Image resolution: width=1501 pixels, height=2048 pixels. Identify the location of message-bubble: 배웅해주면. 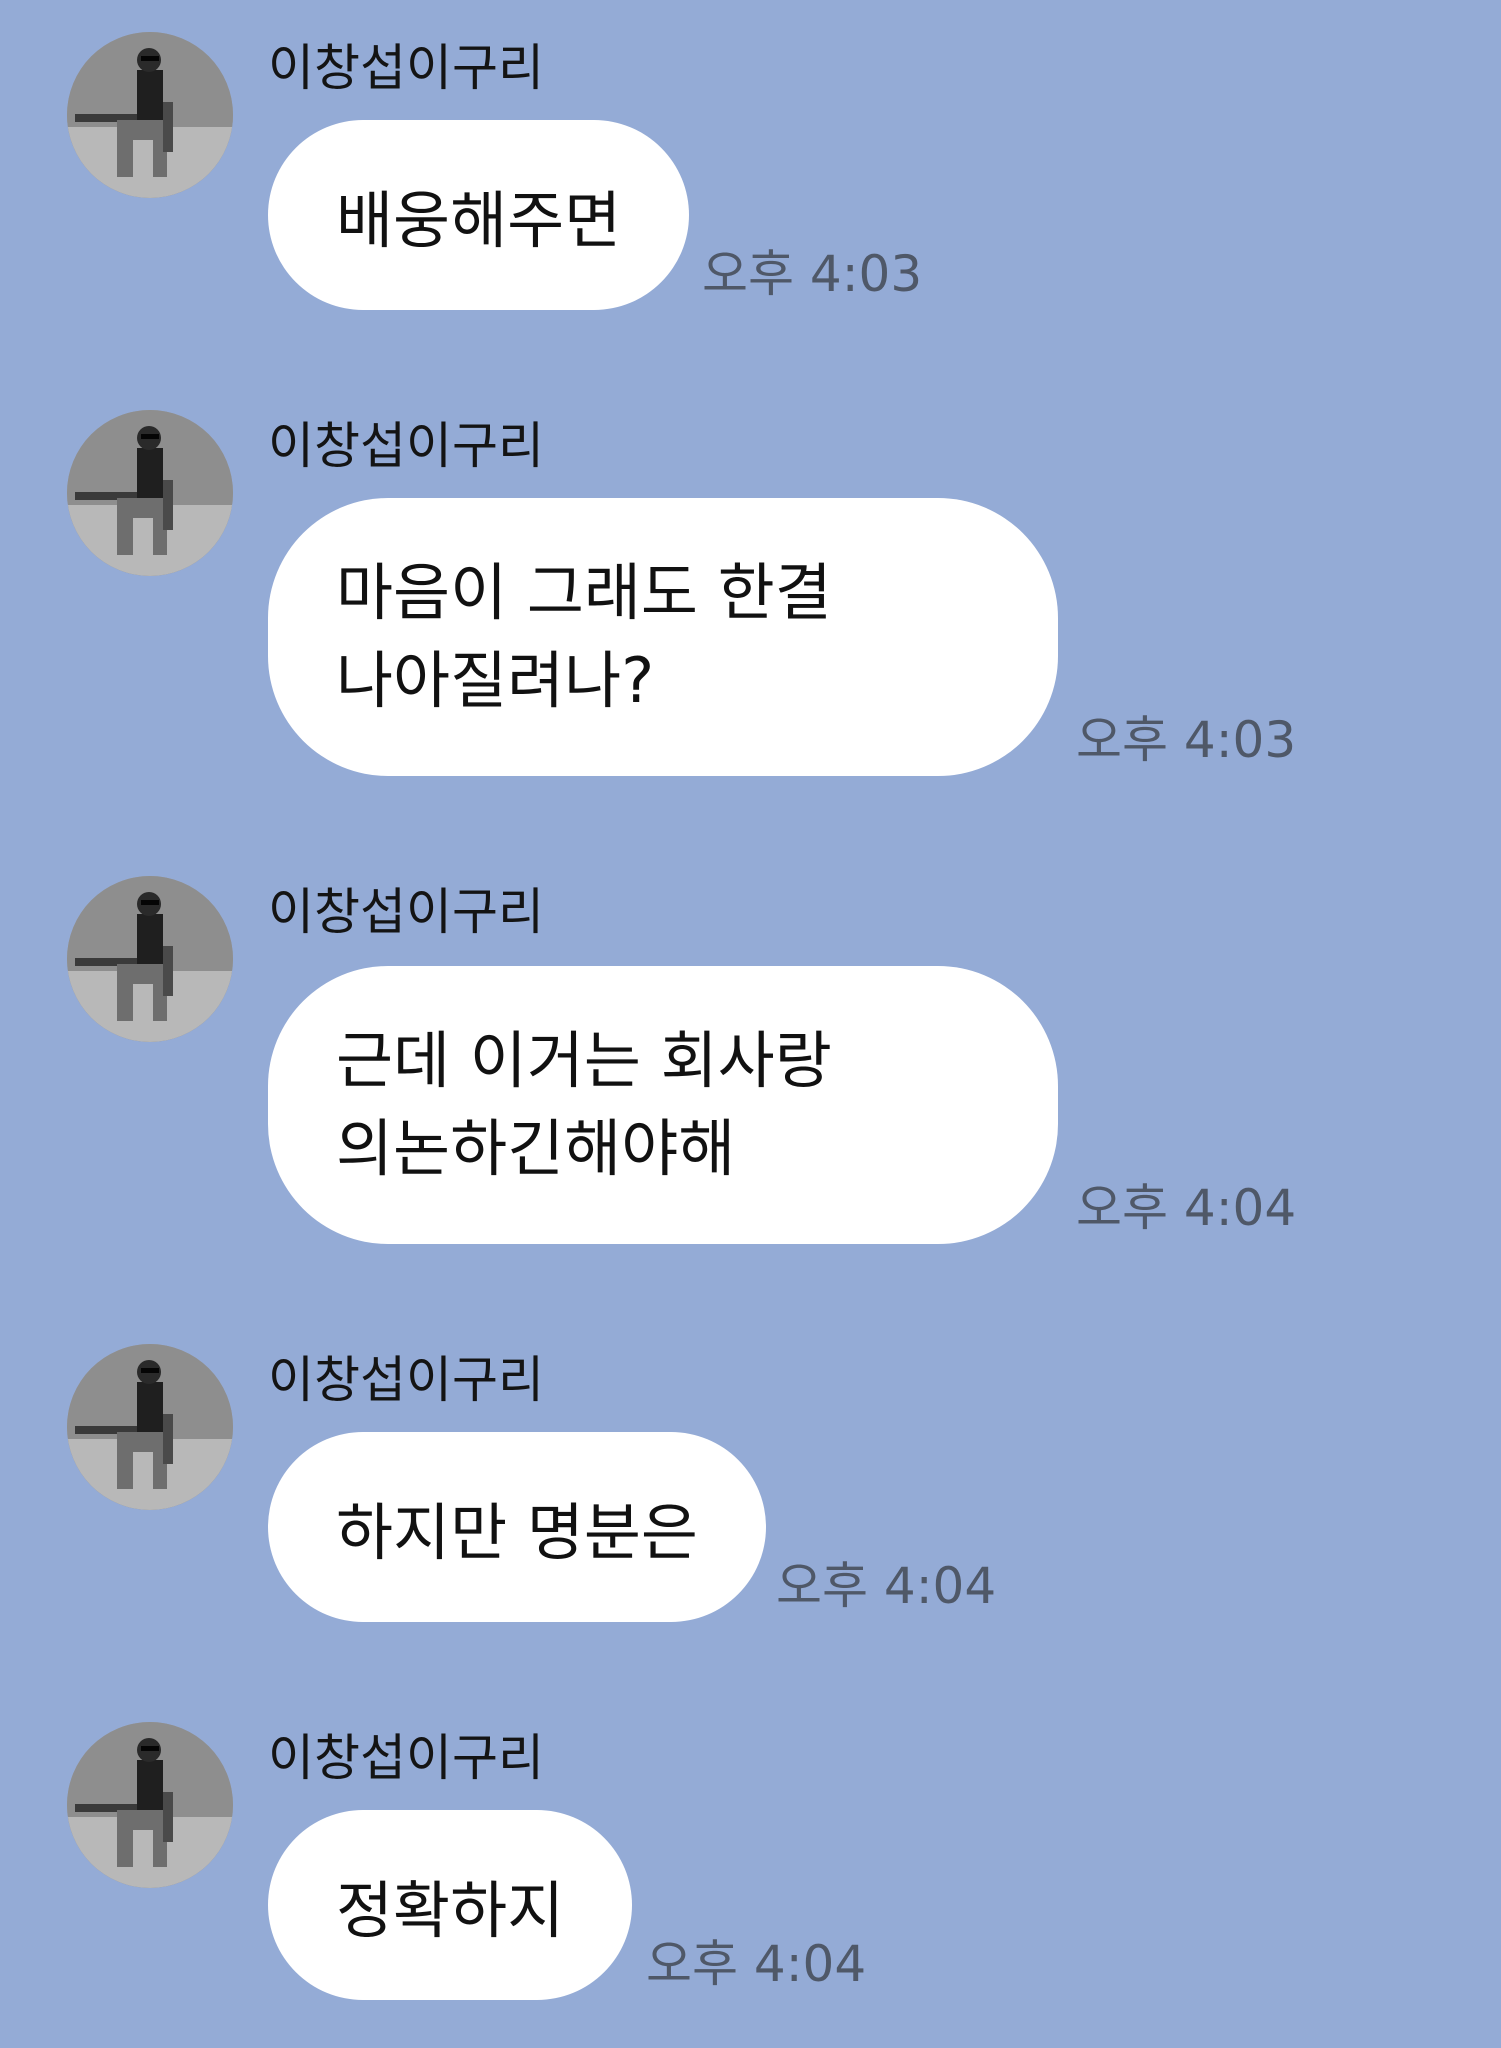
(479, 215).